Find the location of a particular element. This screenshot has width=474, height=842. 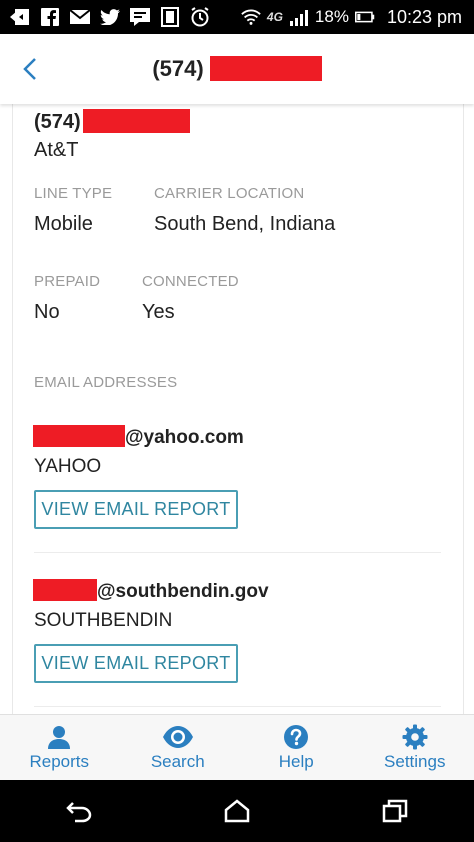

connected-value: Yes is located at coordinates (158, 312).